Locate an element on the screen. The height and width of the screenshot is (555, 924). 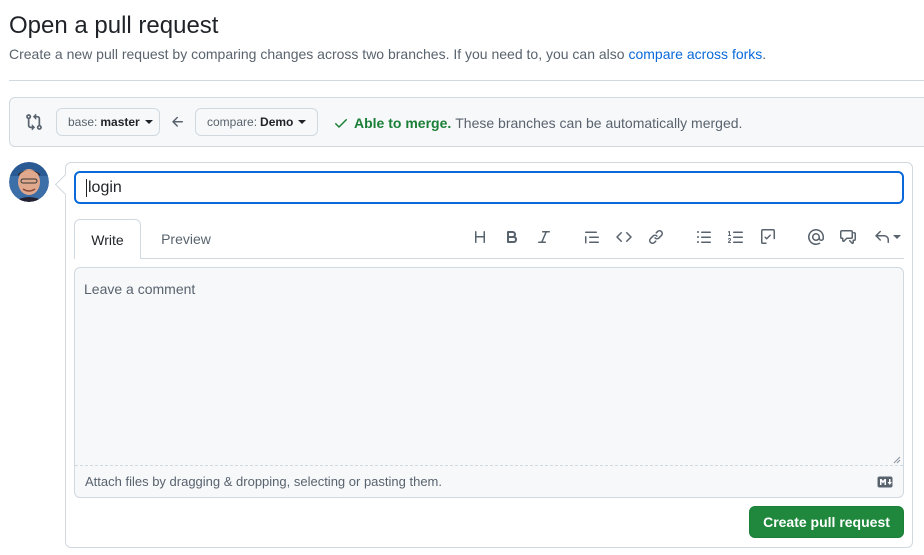
tab-write: Write is located at coordinates (107, 239).